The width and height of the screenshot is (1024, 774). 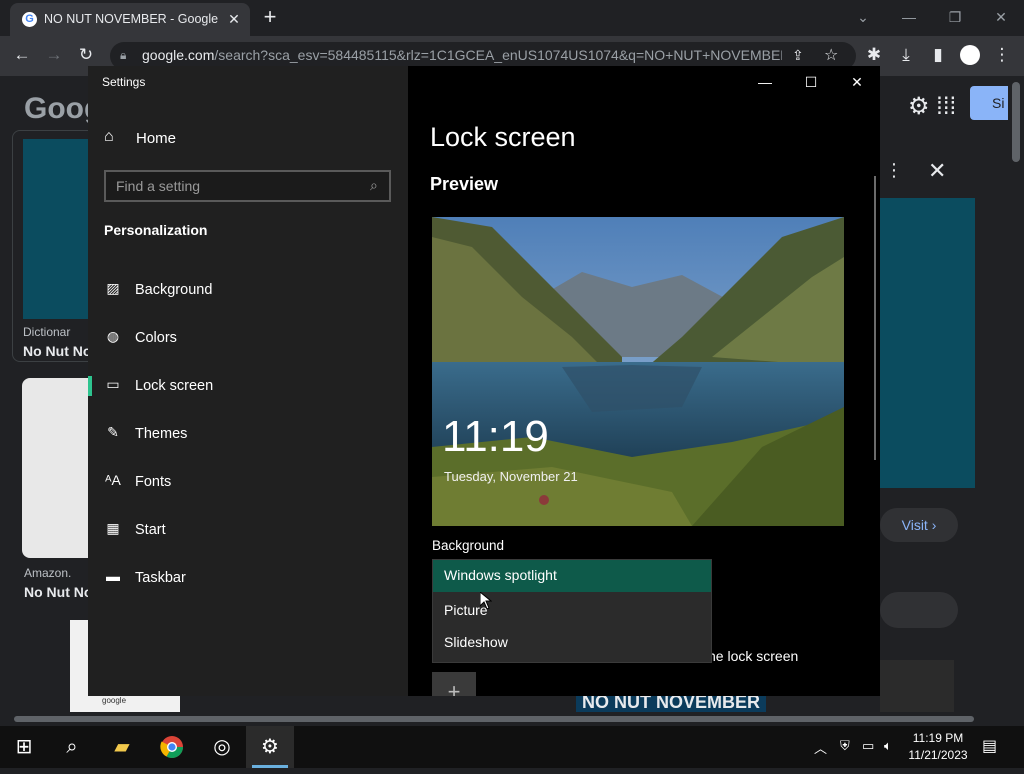 What do you see at coordinates (955, 17) in the screenshot?
I see `restore-browser-icon: ❐` at bounding box center [955, 17].